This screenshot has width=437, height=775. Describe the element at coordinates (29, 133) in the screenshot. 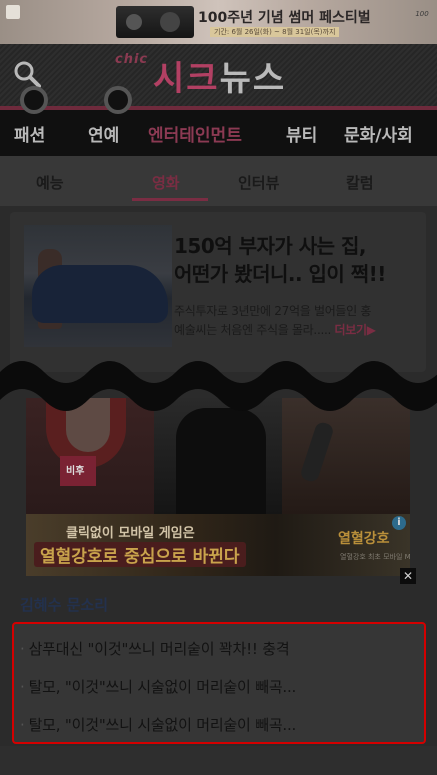

I see `nav-item-fashion: 패션` at that location.